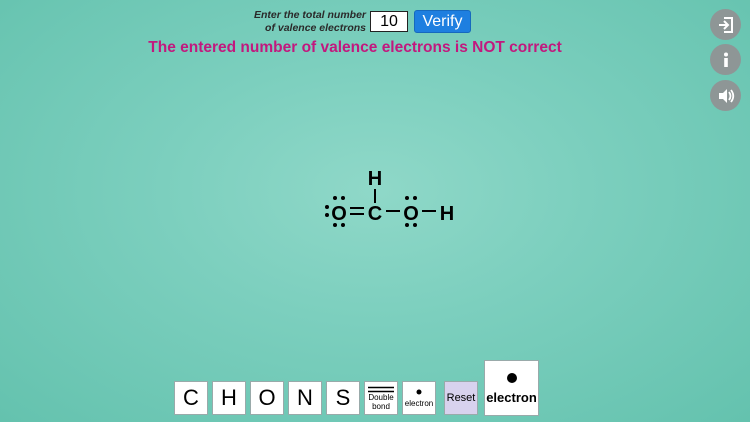 The width and height of the screenshot is (750, 422). What do you see at coordinates (375, 214) in the screenshot?
I see `atom-c-center: C` at bounding box center [375, 214].